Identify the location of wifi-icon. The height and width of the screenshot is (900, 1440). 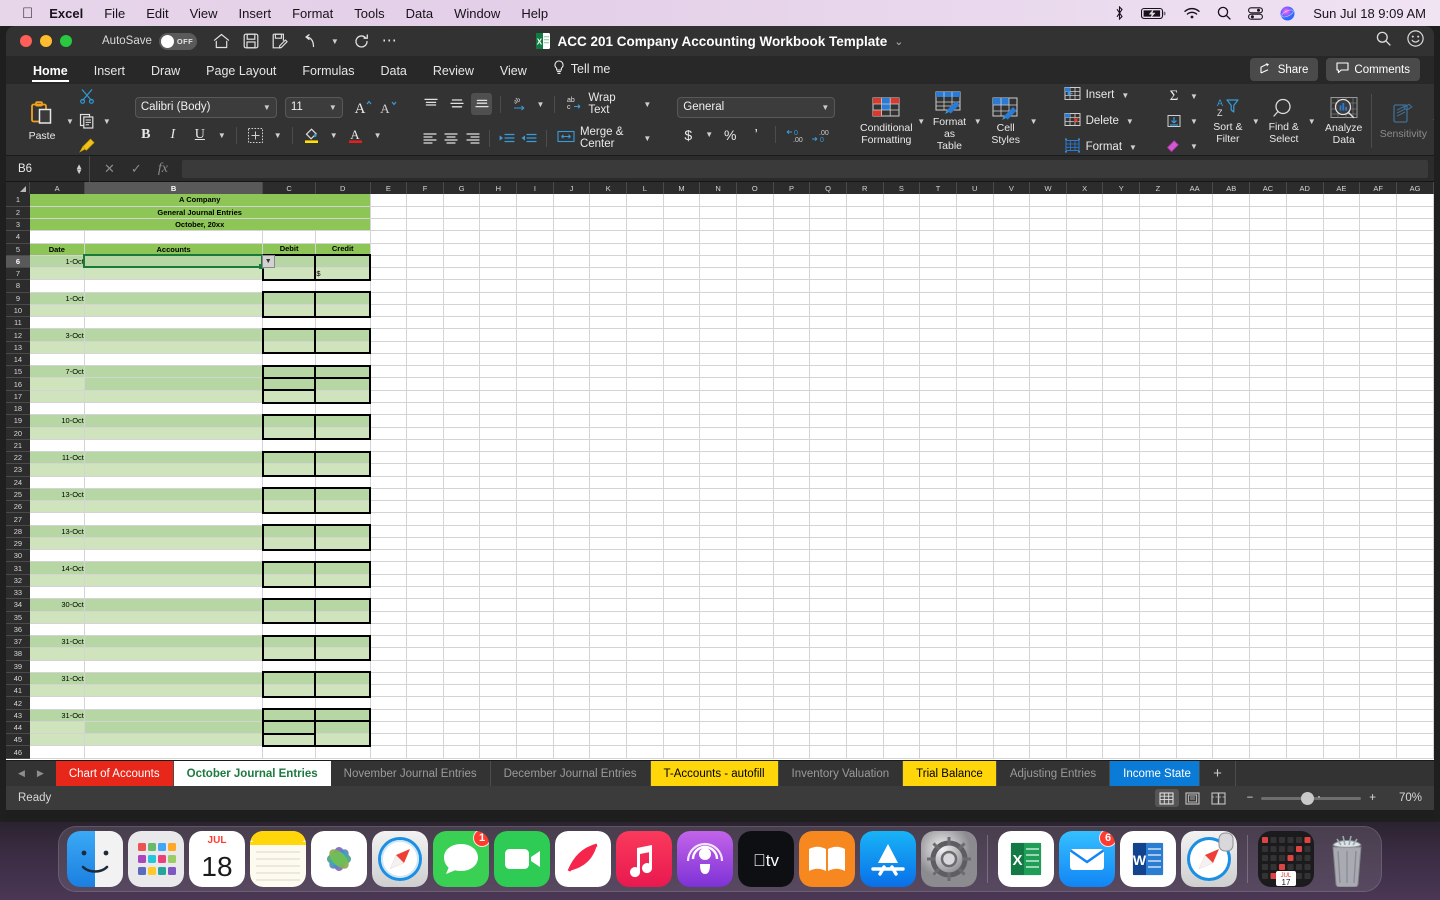
(1192, 13).